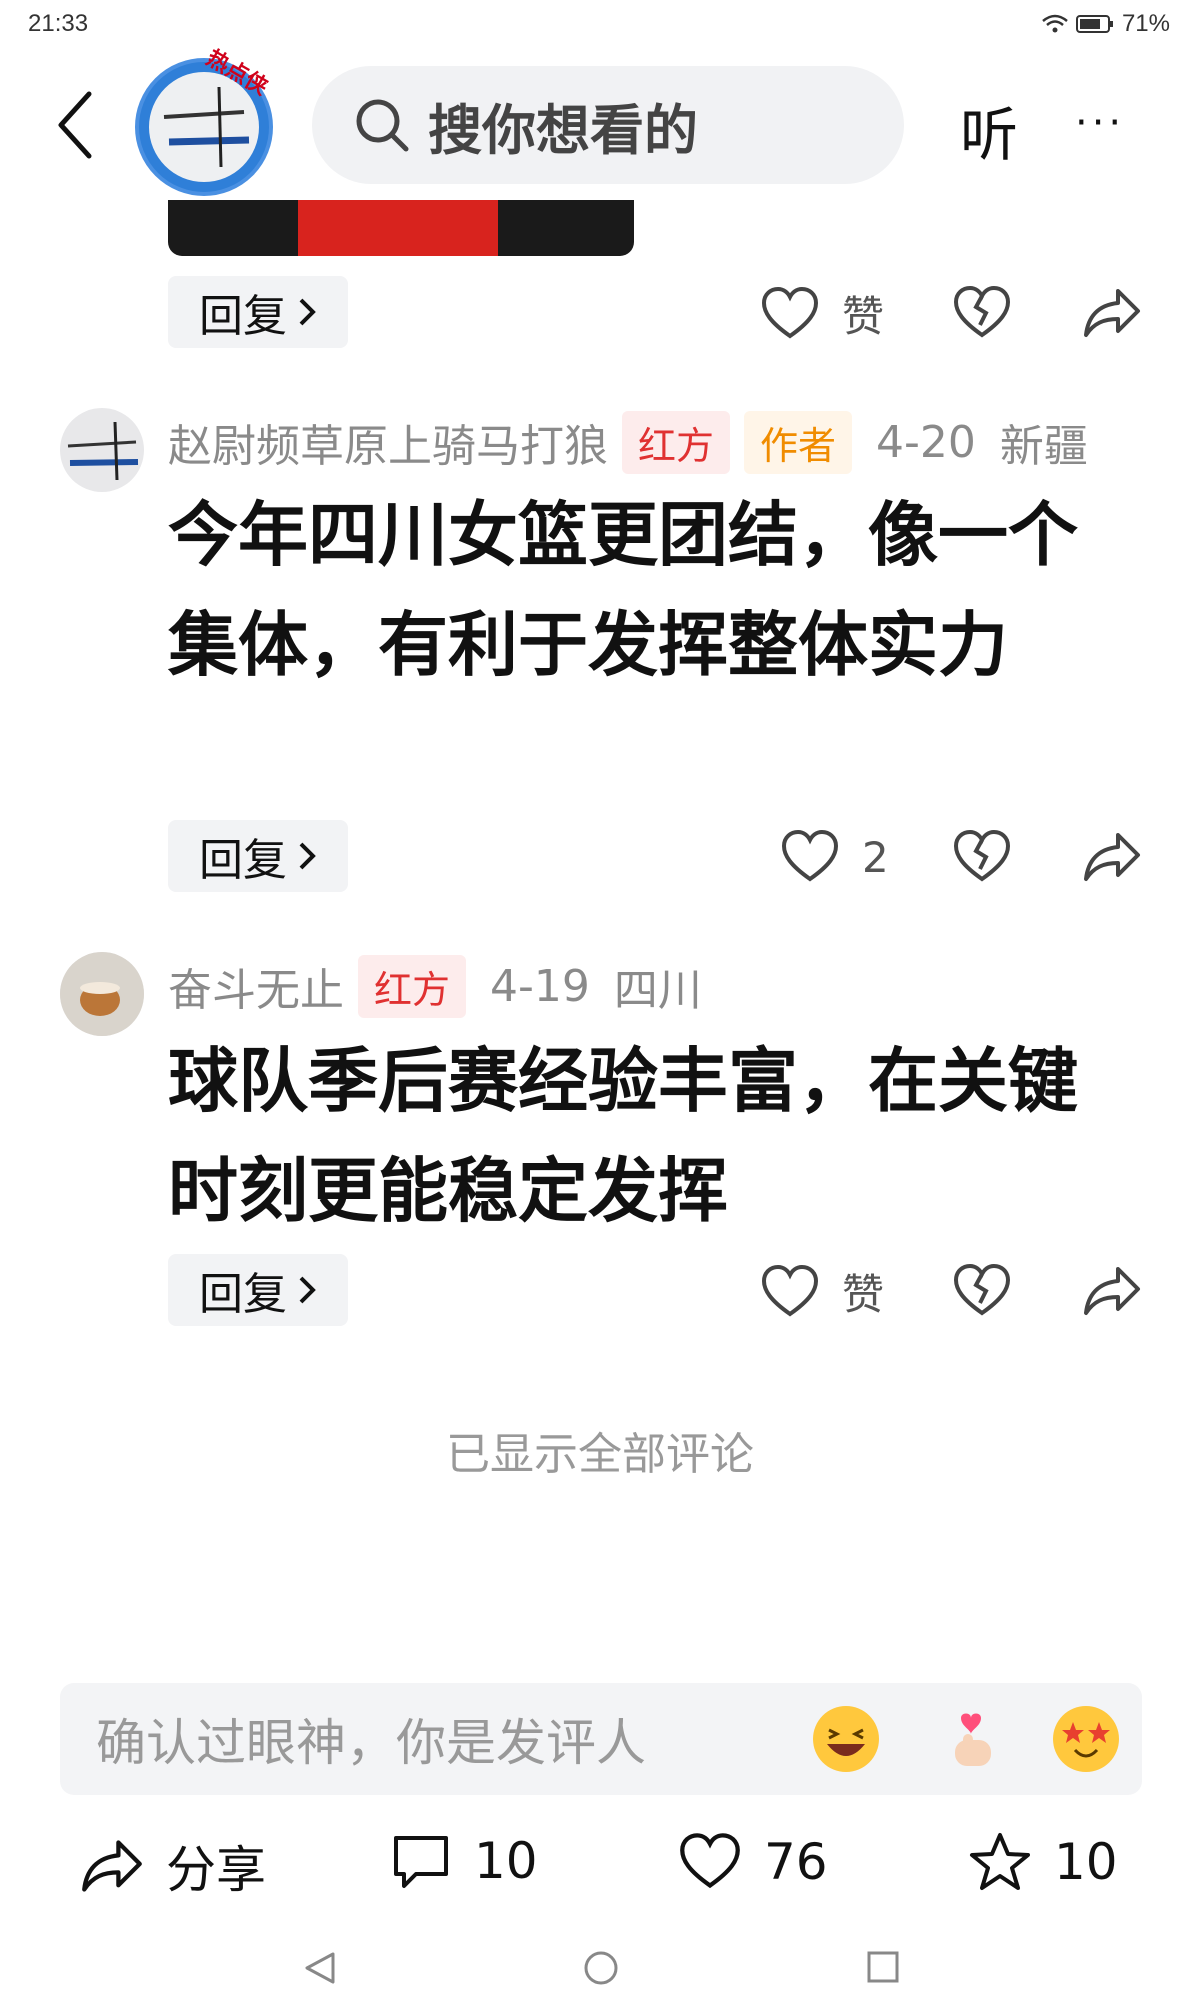 This screenshot has width=1200, height=2000. I want to click on square-recents-icon, so click(883, 1967).